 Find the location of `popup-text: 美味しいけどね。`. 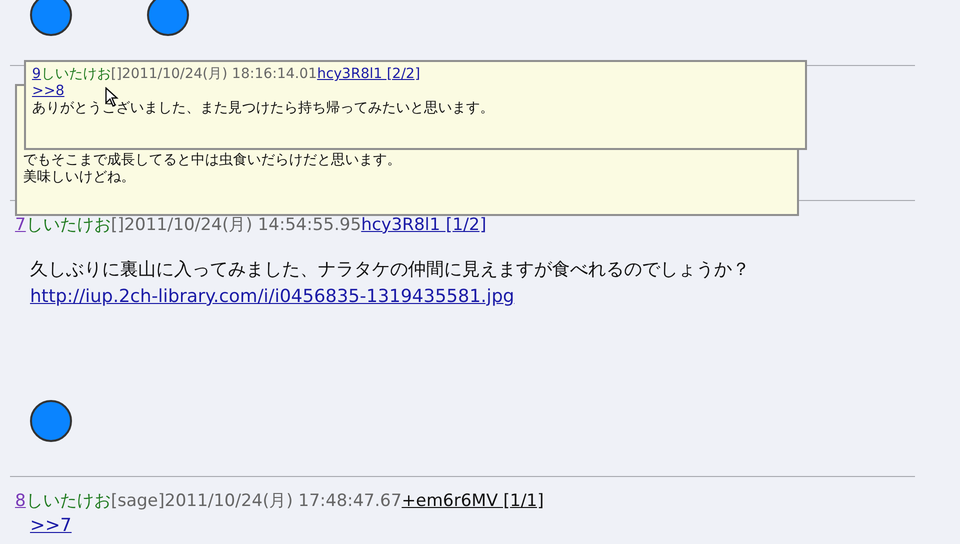

popup-text: 美味しいけどね。 is located at coordinates (79, 177).